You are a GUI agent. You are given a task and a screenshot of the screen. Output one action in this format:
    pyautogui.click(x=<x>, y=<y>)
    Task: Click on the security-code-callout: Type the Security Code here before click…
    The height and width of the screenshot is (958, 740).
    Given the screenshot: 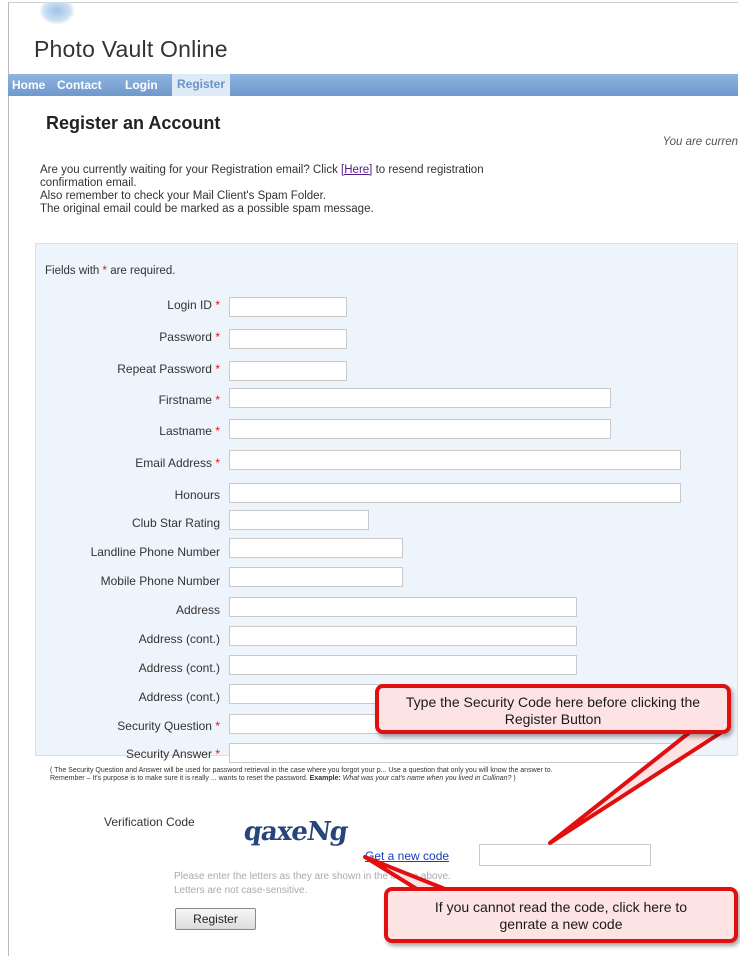 What is the action you would take?
    pyautogui.click(x=553, y=709)
    